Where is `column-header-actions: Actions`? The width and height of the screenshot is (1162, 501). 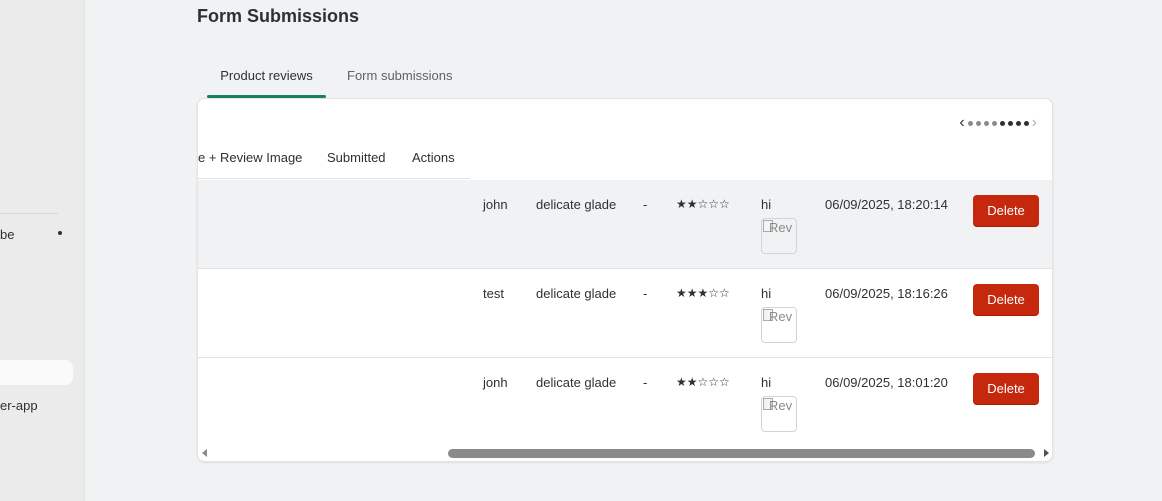 column-header-actions: Actions is located at coordinates (433, 157).